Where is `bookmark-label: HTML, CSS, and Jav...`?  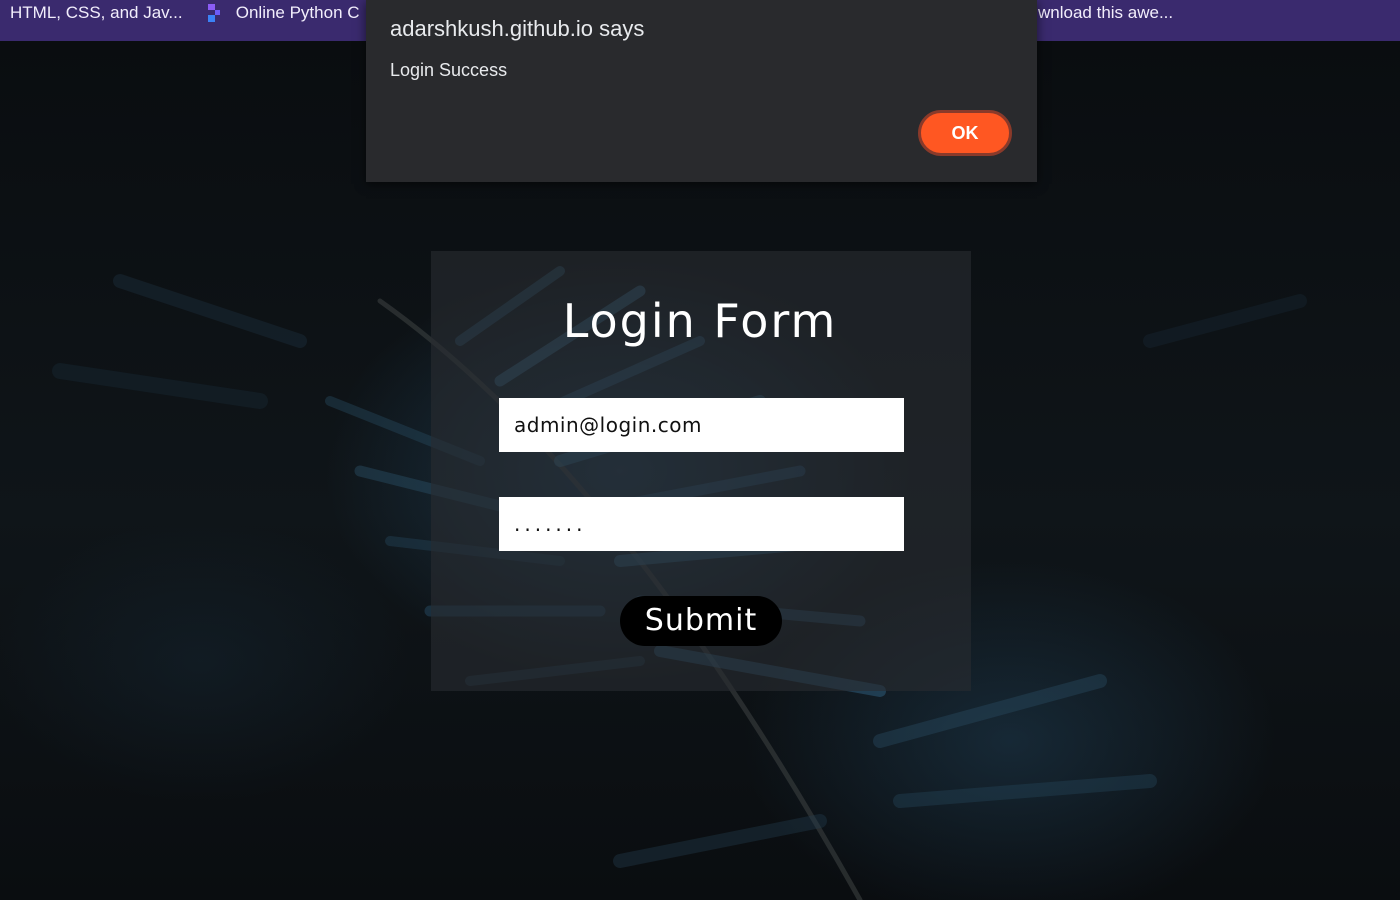
bookmark-label: HTML, CSS, and Jav... is located at coordinates (96, 12).